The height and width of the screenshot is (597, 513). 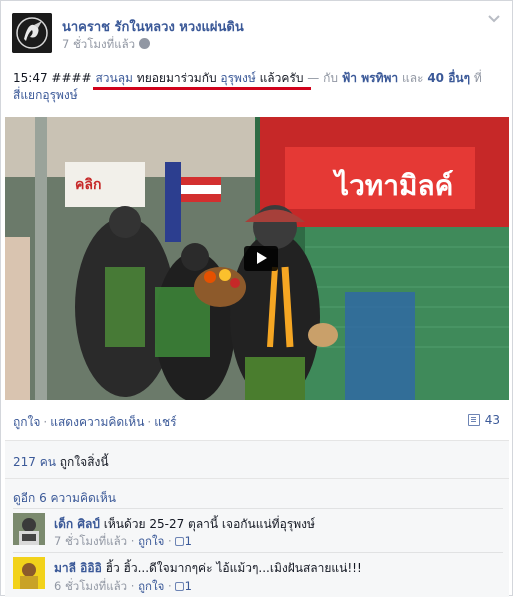 I want to click on post-meta: 7 ชั่วโมงที่แล้ว, so click(x=106, y=45).